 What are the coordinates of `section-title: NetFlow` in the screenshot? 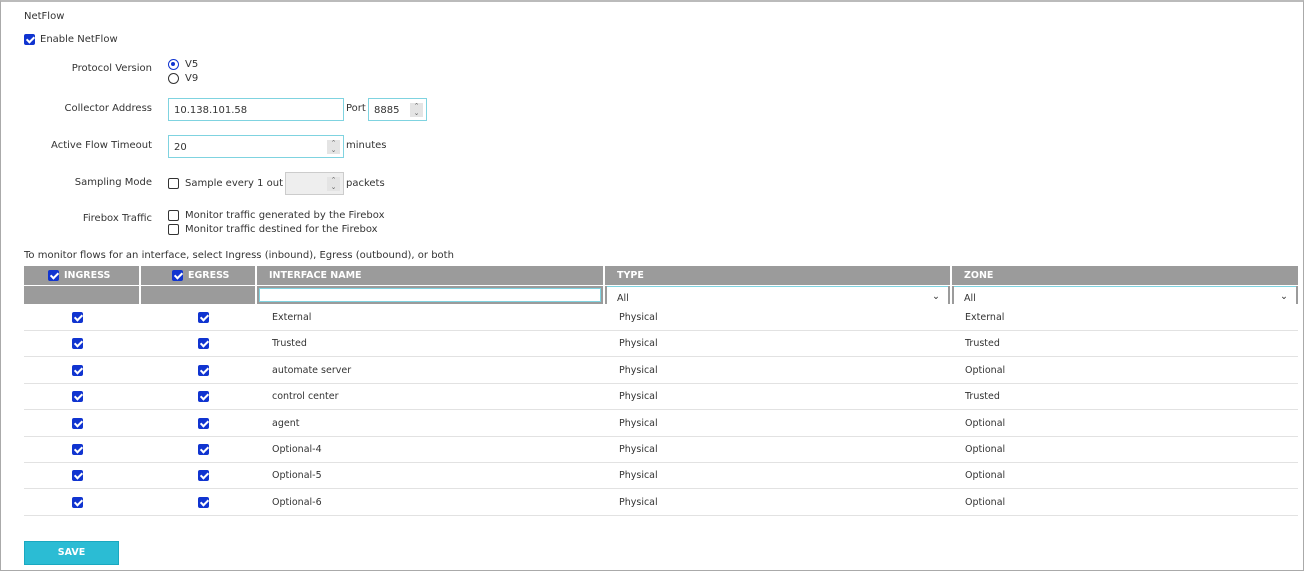 It's located at (44, 16).